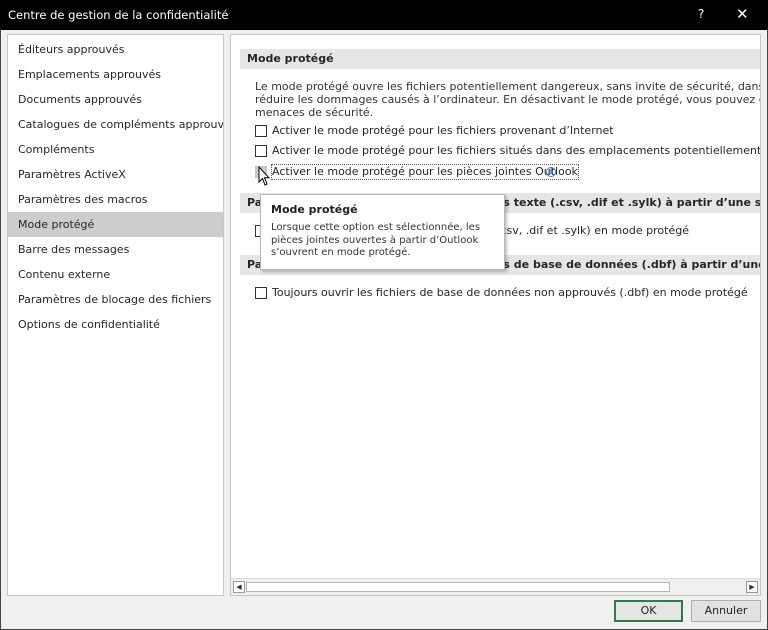 Image resolution: width=768 pixels, height=630 pixels. Describe the element at coordinates (118, 15) in the screenshot. I see `window-title: Centre de gestion de la confidentialité` at that location.